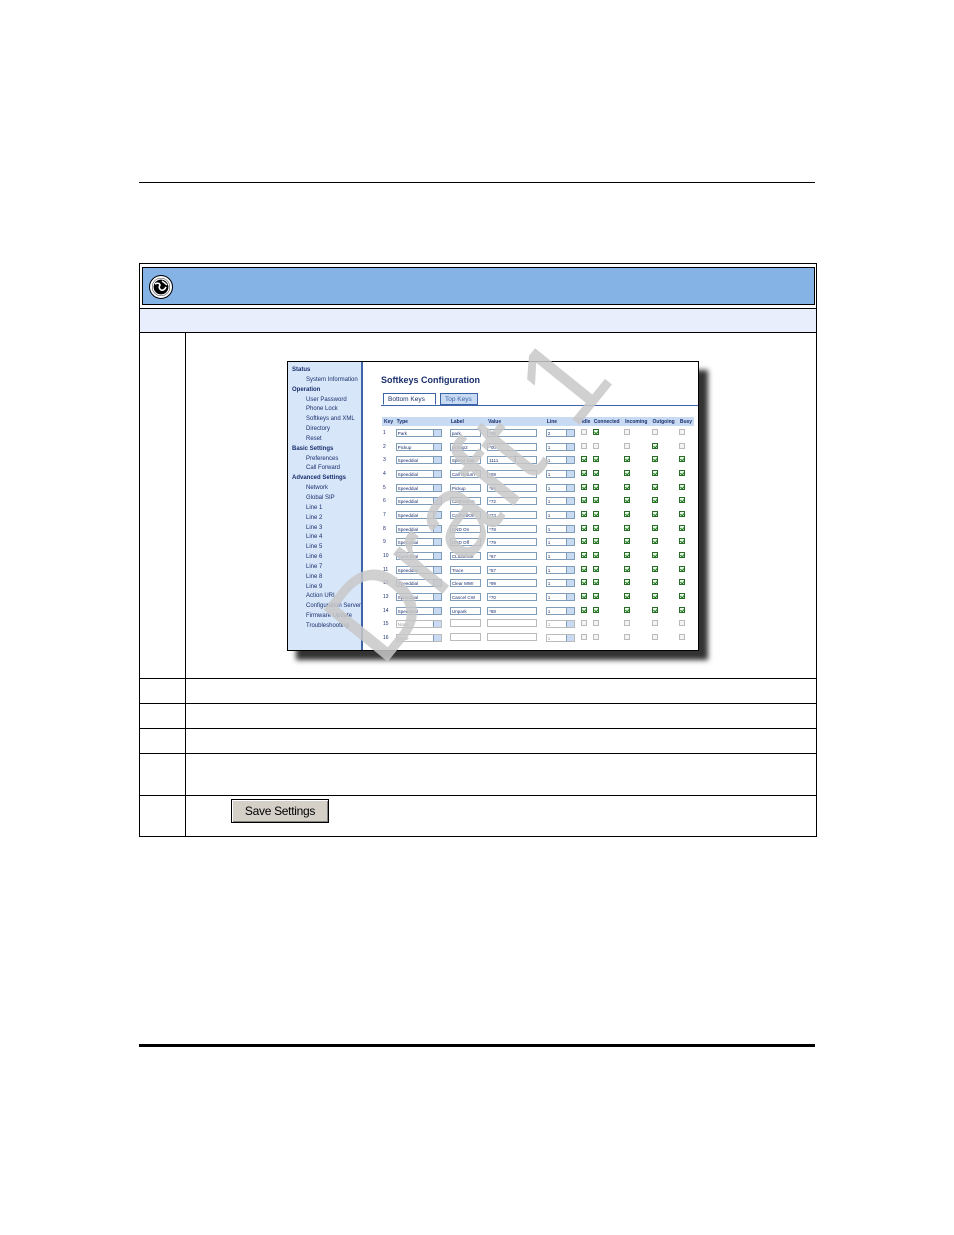  Describe the element at coordinates (418, 446) in the screenshot. I see `type-select: Pickup` at that location.